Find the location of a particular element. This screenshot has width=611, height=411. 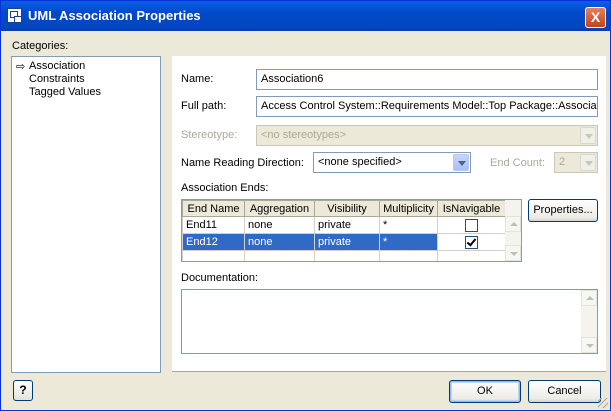

table-row: End12 none private * is located at coordinates (344, 242).